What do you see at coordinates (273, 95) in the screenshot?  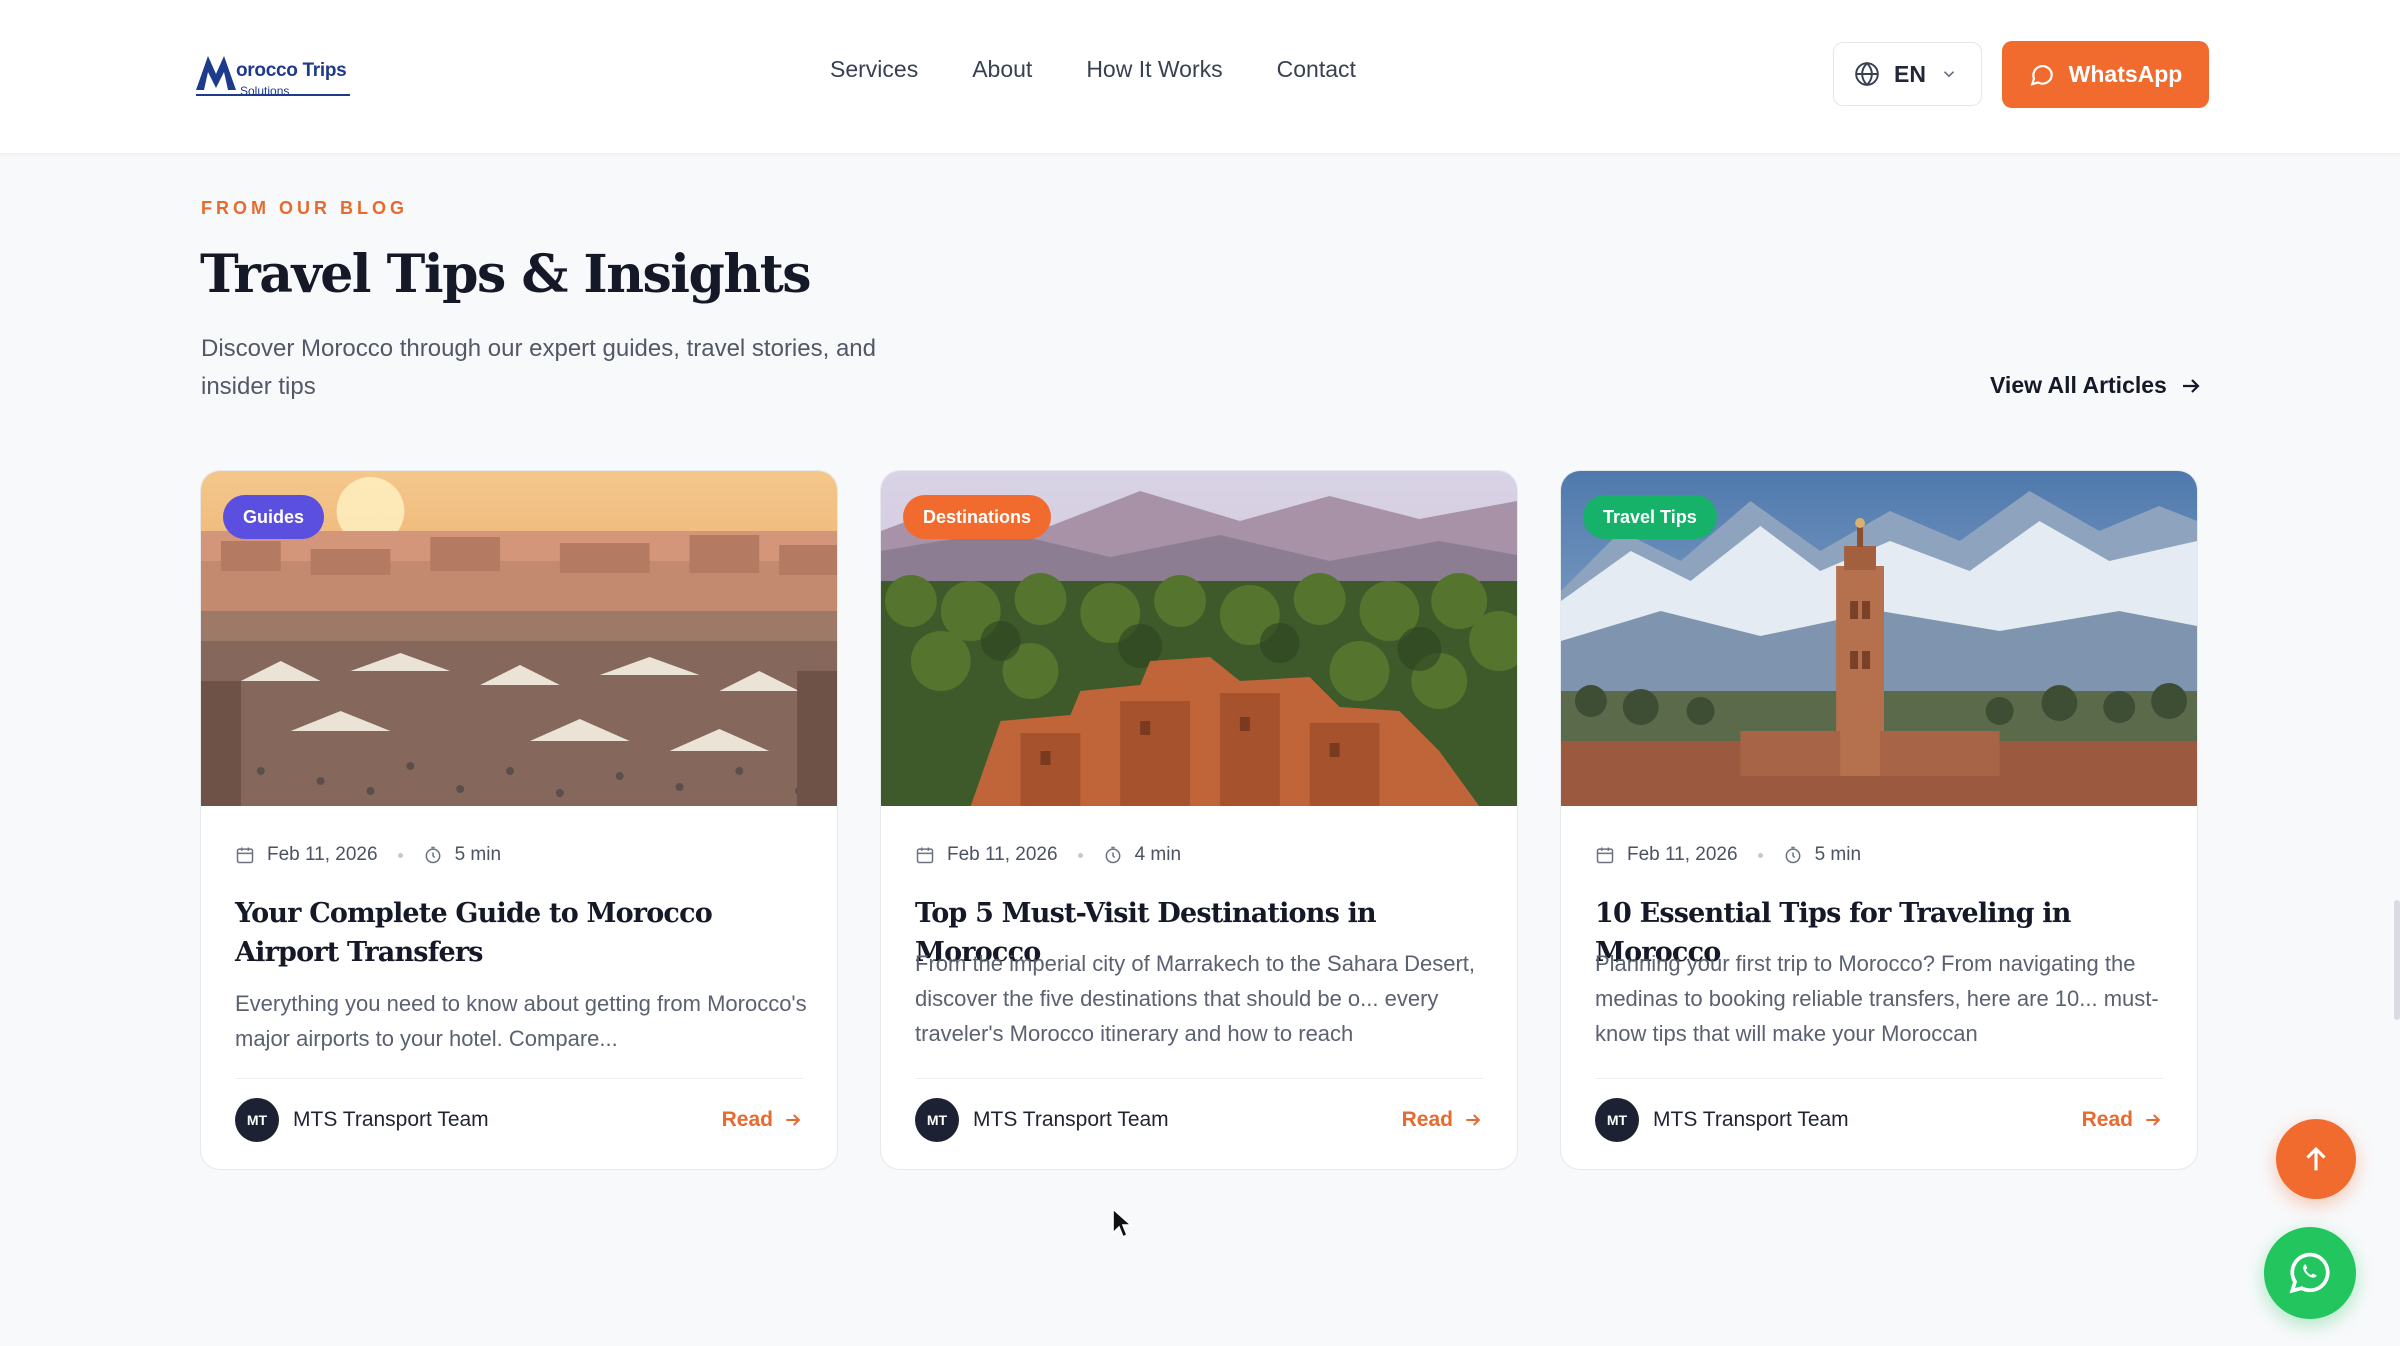 I see `brand-underline` at bounding box center [273, 95].